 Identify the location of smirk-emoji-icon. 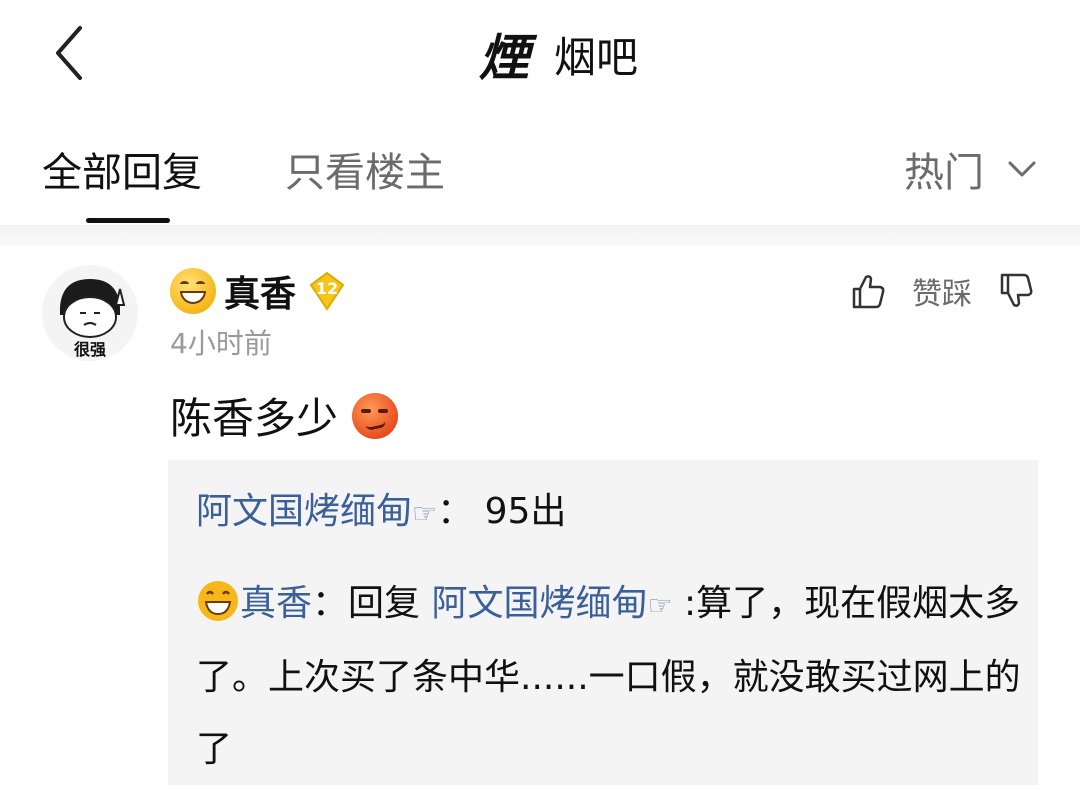
(375, 415).